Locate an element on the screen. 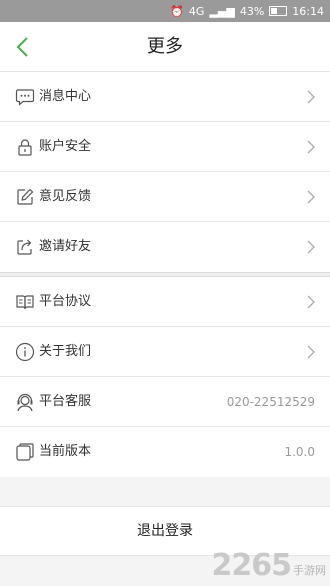  message-bubble-icon is located at coordinates (25, 97).